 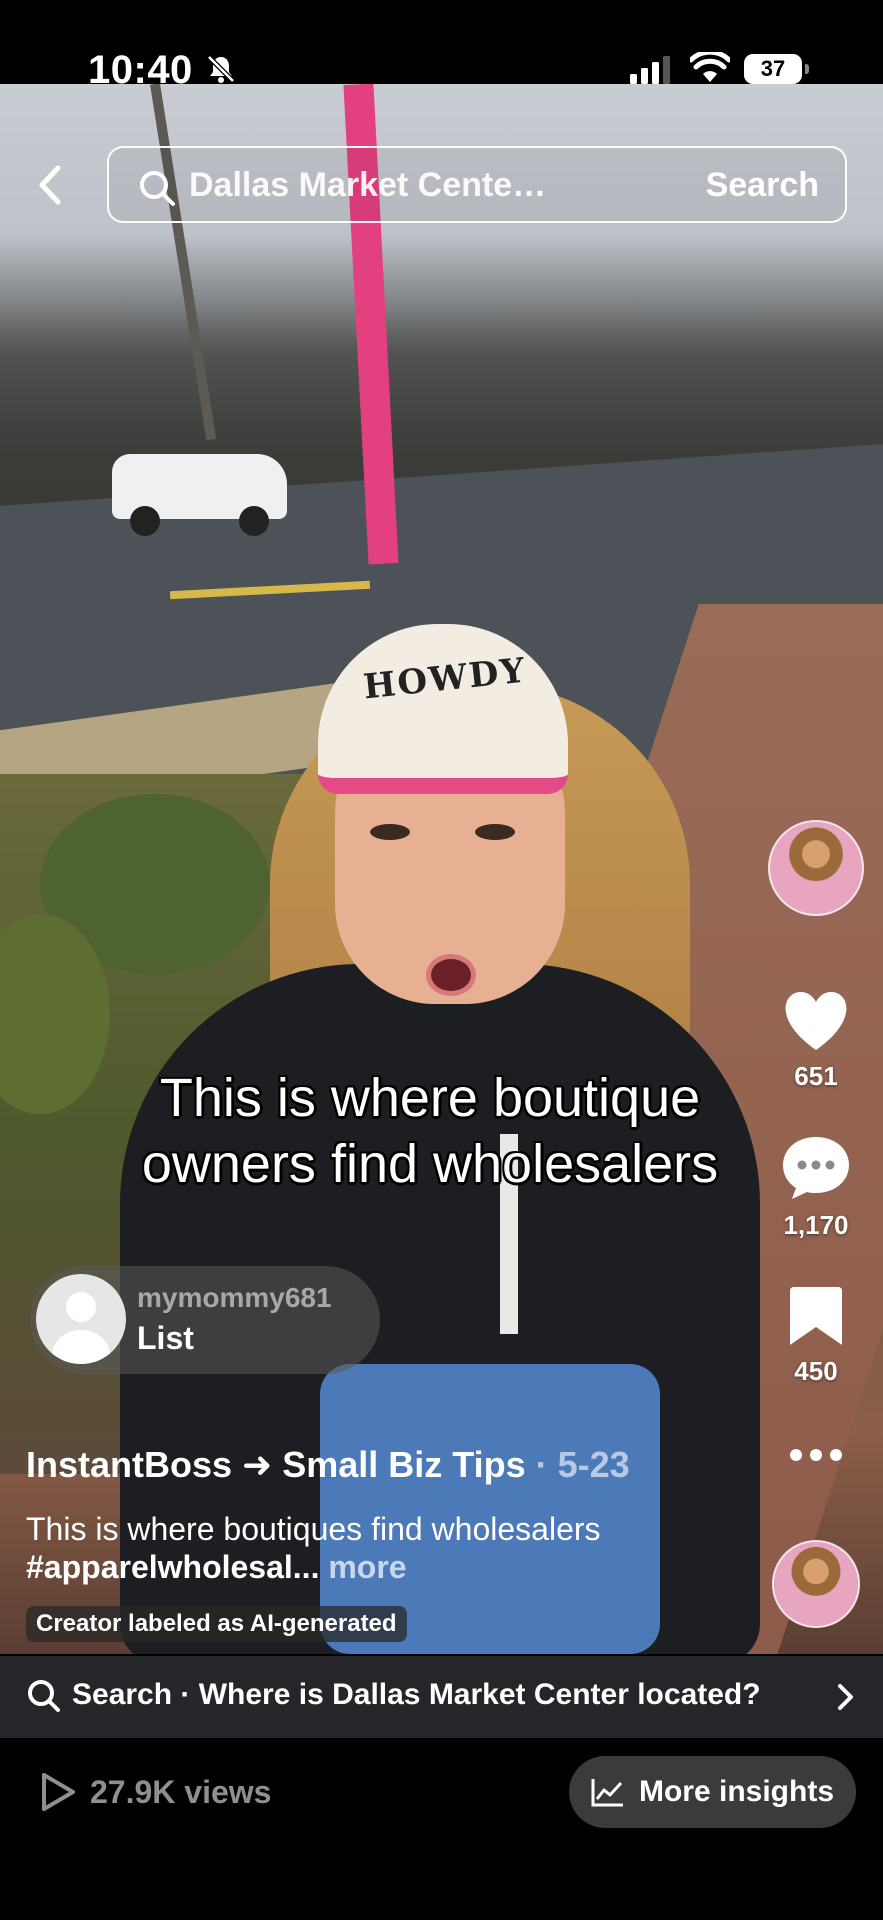 What do you see at coordinates (313, 1529) in the screenshot?
I see `caption-text: This is where boutiques find wholesalers` at bounding box center [313, 1529].